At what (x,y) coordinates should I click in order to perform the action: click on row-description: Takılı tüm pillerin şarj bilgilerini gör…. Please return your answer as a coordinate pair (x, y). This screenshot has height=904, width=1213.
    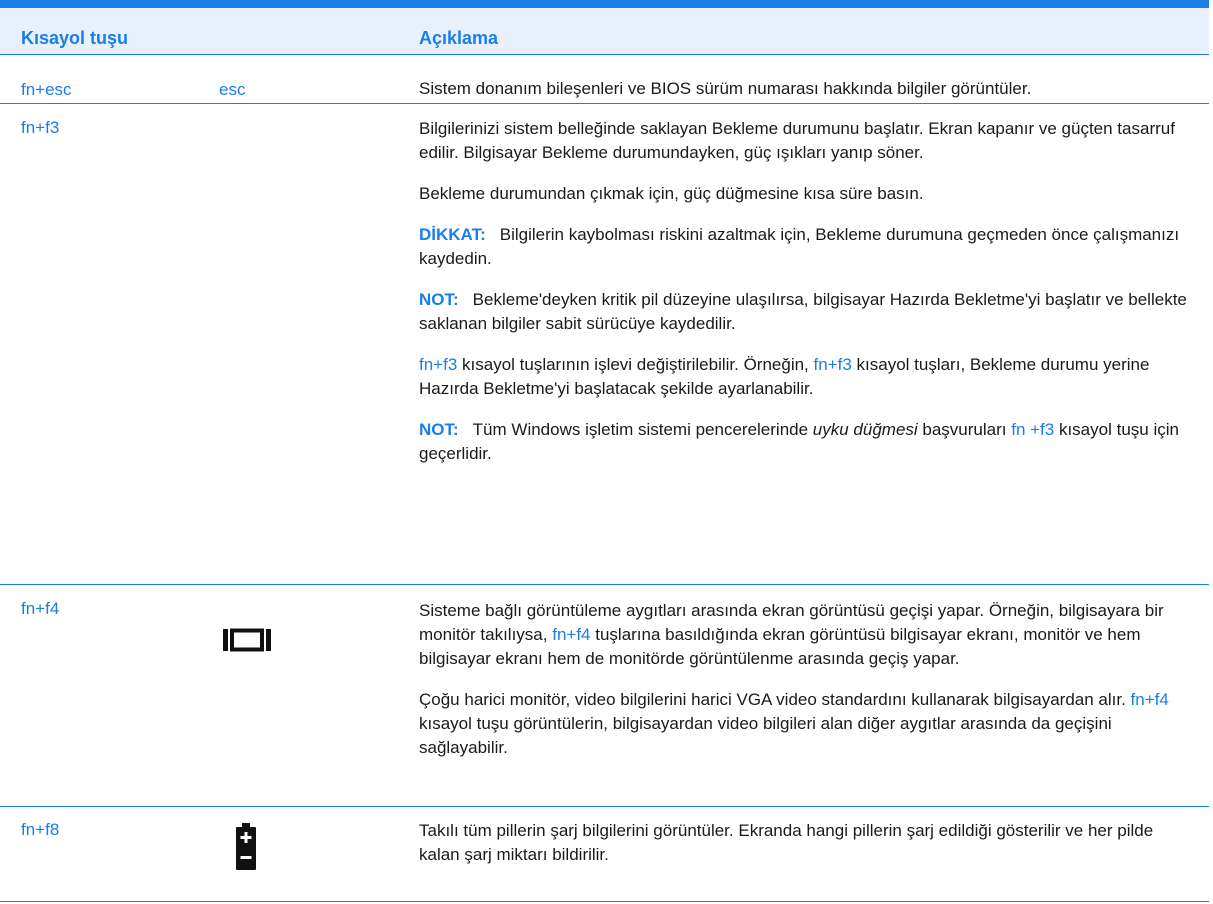
    Looking at the image, I should click on (786, 842).